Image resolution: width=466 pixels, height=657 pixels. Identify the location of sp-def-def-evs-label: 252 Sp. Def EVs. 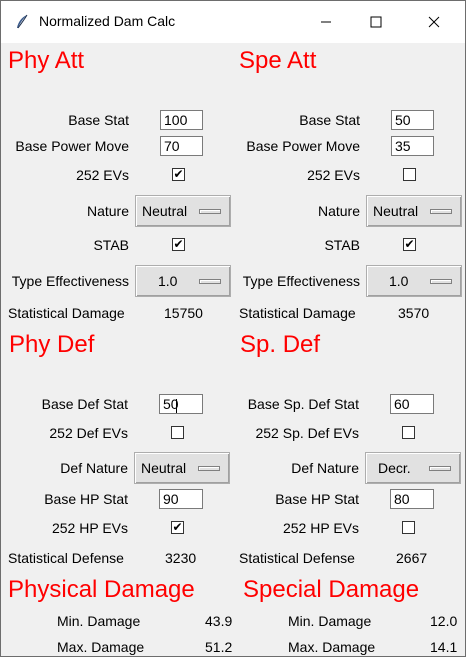
(307, 433).